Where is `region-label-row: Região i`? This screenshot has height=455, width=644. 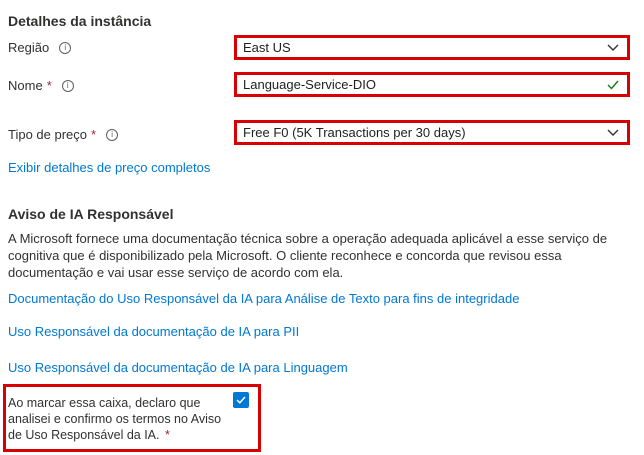 region-label-row: Região i is located at coordinates (40, 47).